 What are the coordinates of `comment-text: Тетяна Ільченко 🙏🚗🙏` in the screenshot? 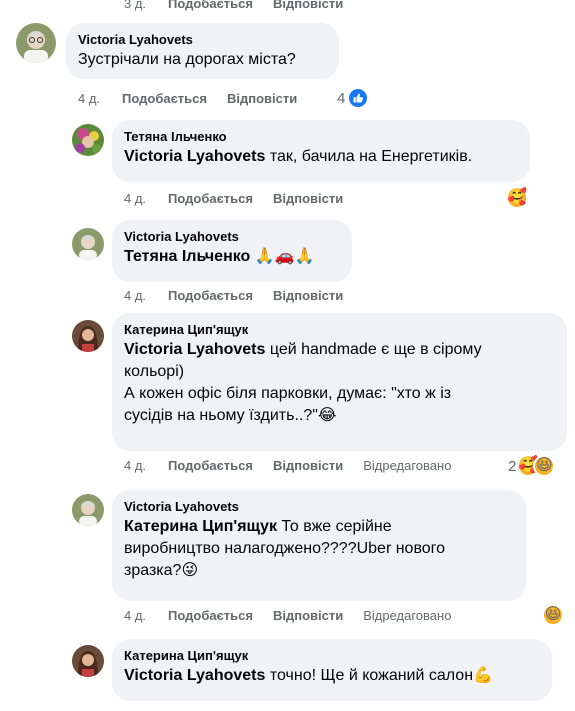 It's located at (219, 256).